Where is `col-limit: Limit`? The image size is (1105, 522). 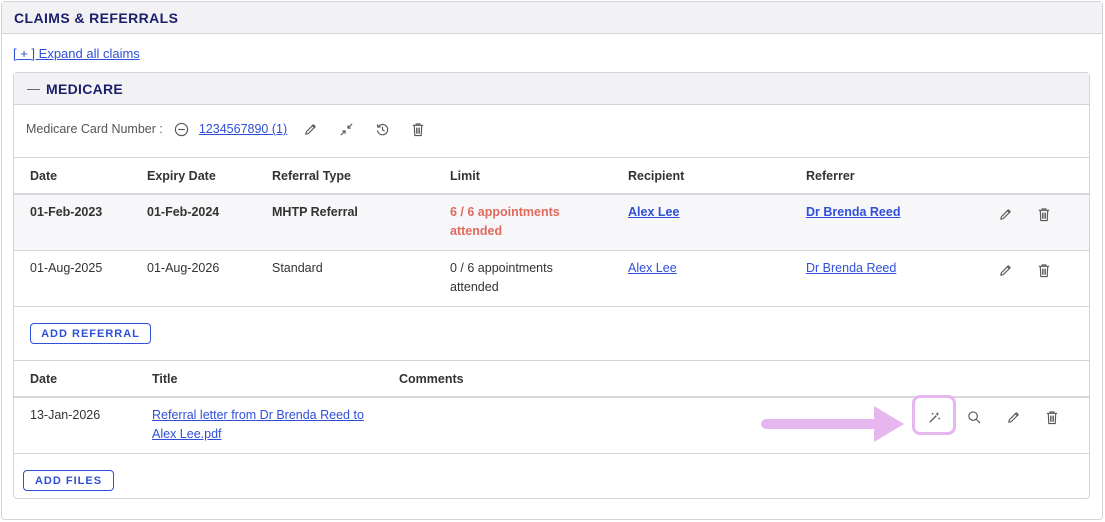 col-limit: Limit is located at coordinates (465, 175).